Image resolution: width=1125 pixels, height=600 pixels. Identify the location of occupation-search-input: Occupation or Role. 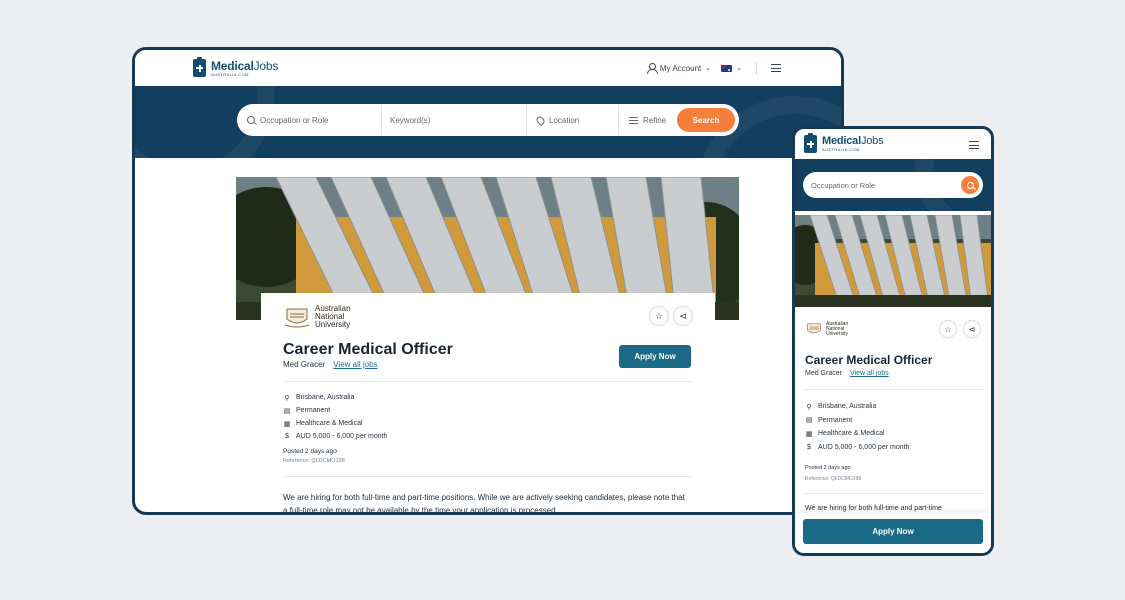
(893, 185).